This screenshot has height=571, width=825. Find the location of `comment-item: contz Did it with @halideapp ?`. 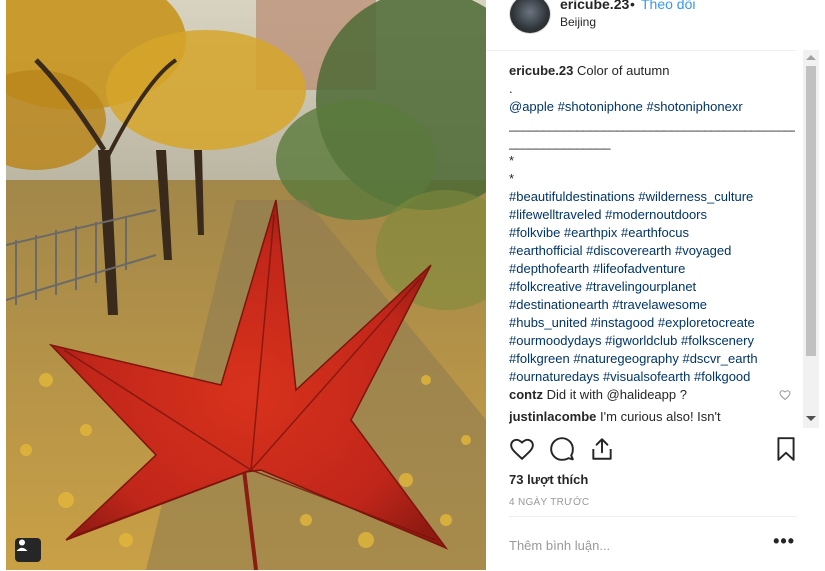

comment-item: contz Did it with @halideapp ? is located at coordinates (652, 395).